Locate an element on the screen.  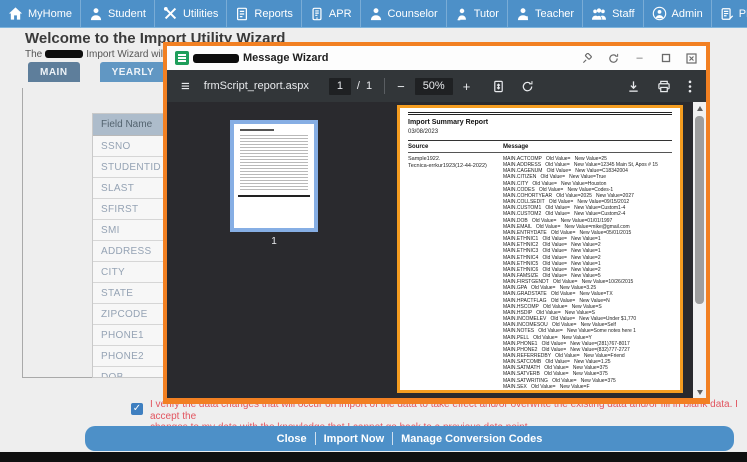
nav-item-admin: Admin is located at coordinates (678, 13).